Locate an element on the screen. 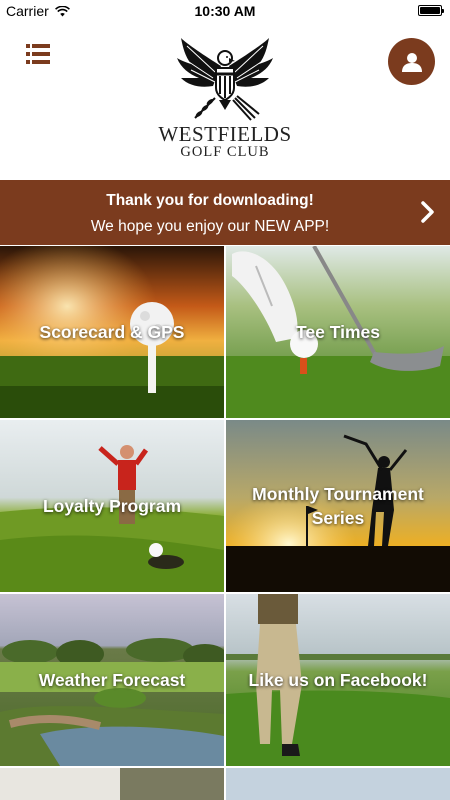 This screenshot has height=800, width=450. tile-label: Scorecard & GPS is located at coordinates (112, 332).